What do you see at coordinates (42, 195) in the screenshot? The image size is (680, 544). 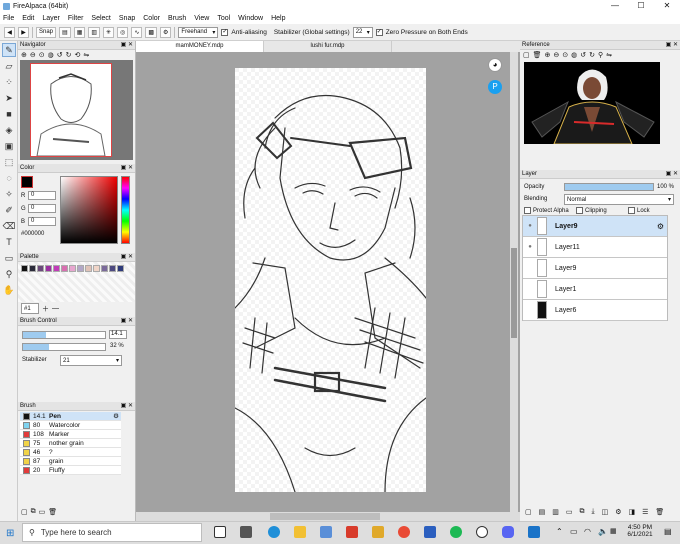 I see `r-input: 0` at bounding box center [42, 195].